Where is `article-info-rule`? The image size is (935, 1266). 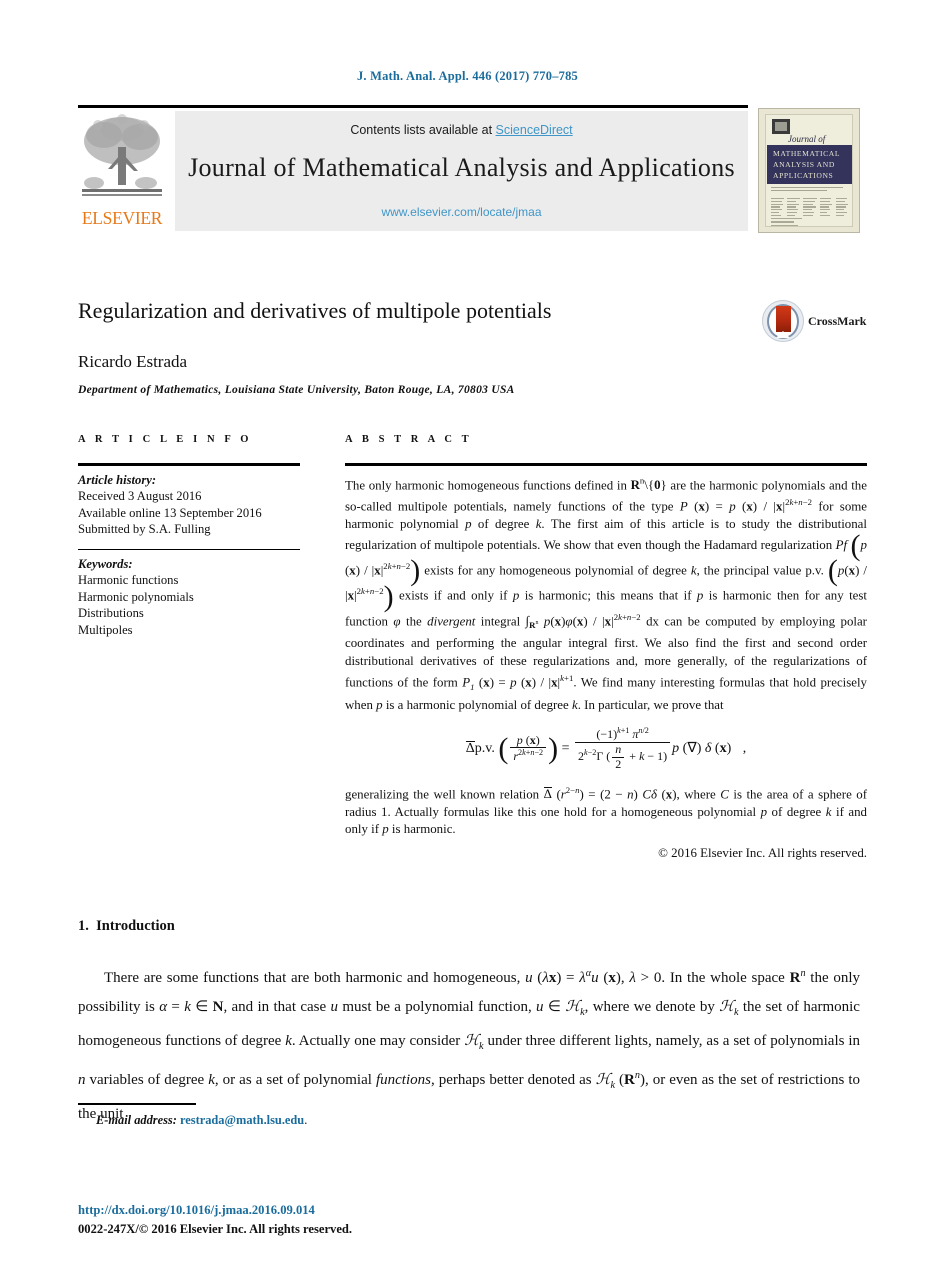 article-info-rule is located at coordinates (189, 464).